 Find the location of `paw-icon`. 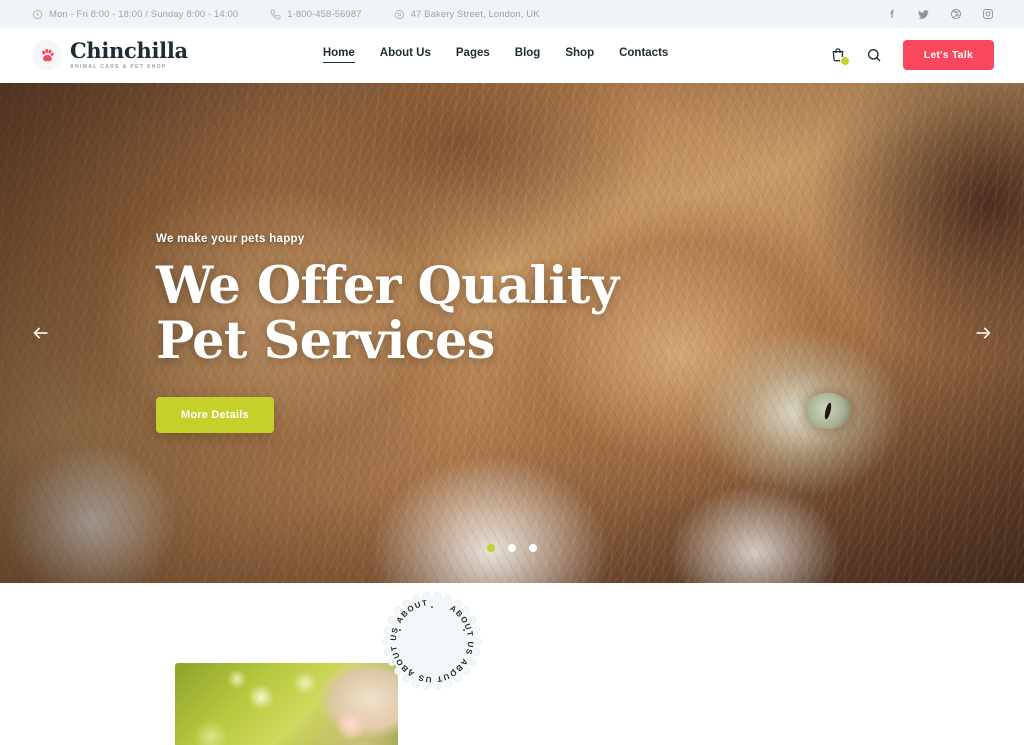

paw-icon is located at coordinates (47, 55).